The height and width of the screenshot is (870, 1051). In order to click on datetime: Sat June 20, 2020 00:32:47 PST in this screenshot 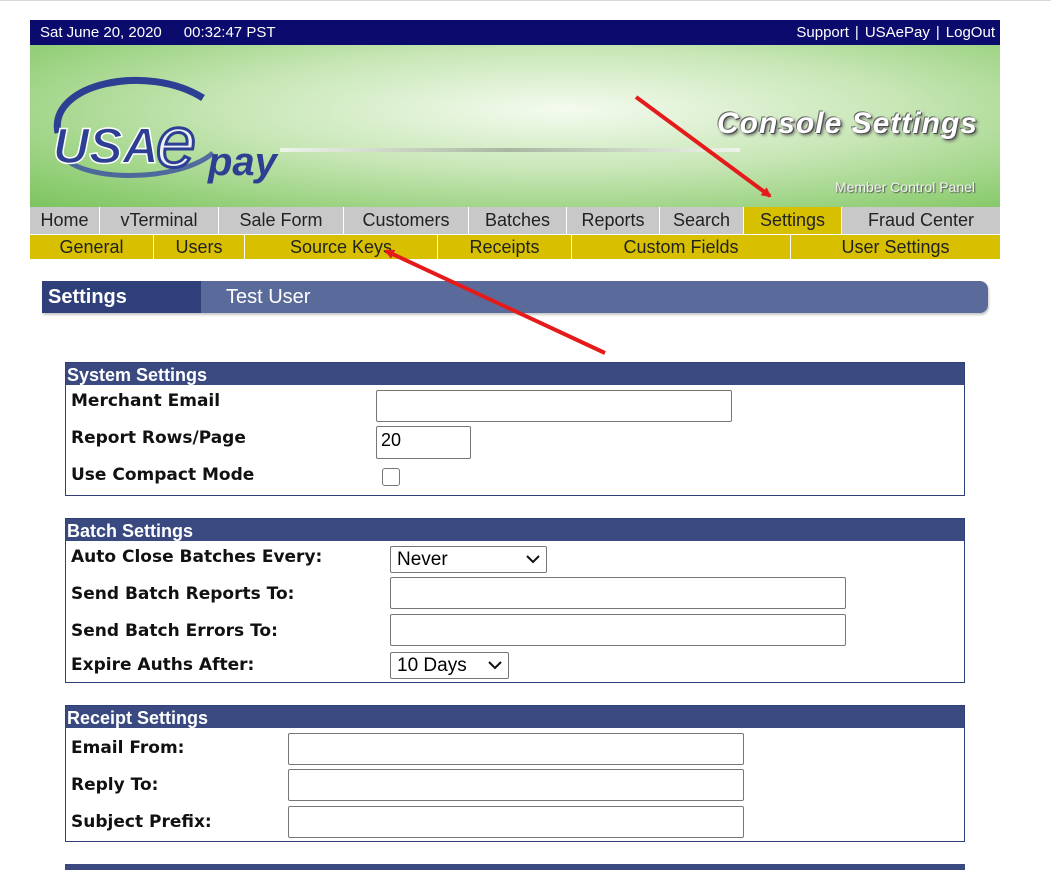, I will do `click(169, 32)`.